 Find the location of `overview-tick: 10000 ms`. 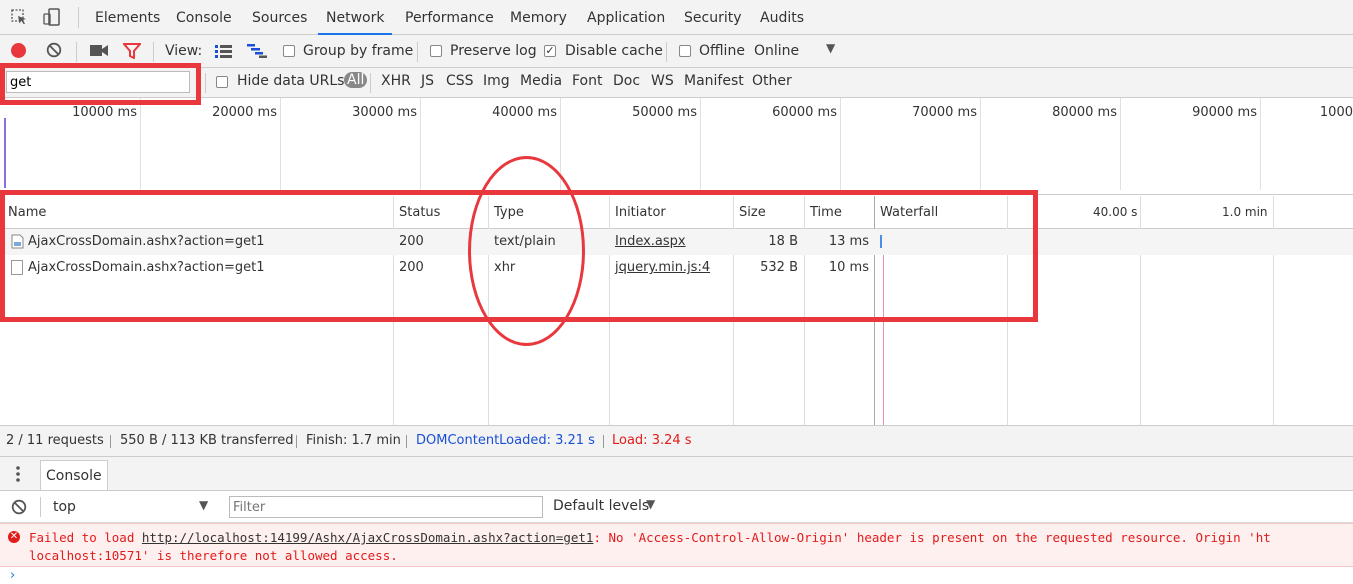

overview-tick: 10000 ms is located at coordinates (104, 112).